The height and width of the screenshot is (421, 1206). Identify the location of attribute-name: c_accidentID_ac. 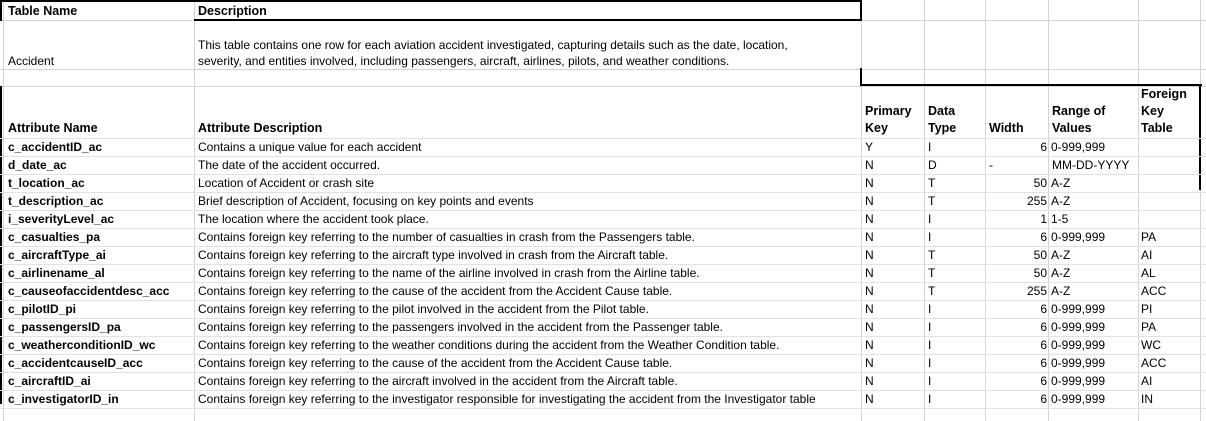
(55, 147).